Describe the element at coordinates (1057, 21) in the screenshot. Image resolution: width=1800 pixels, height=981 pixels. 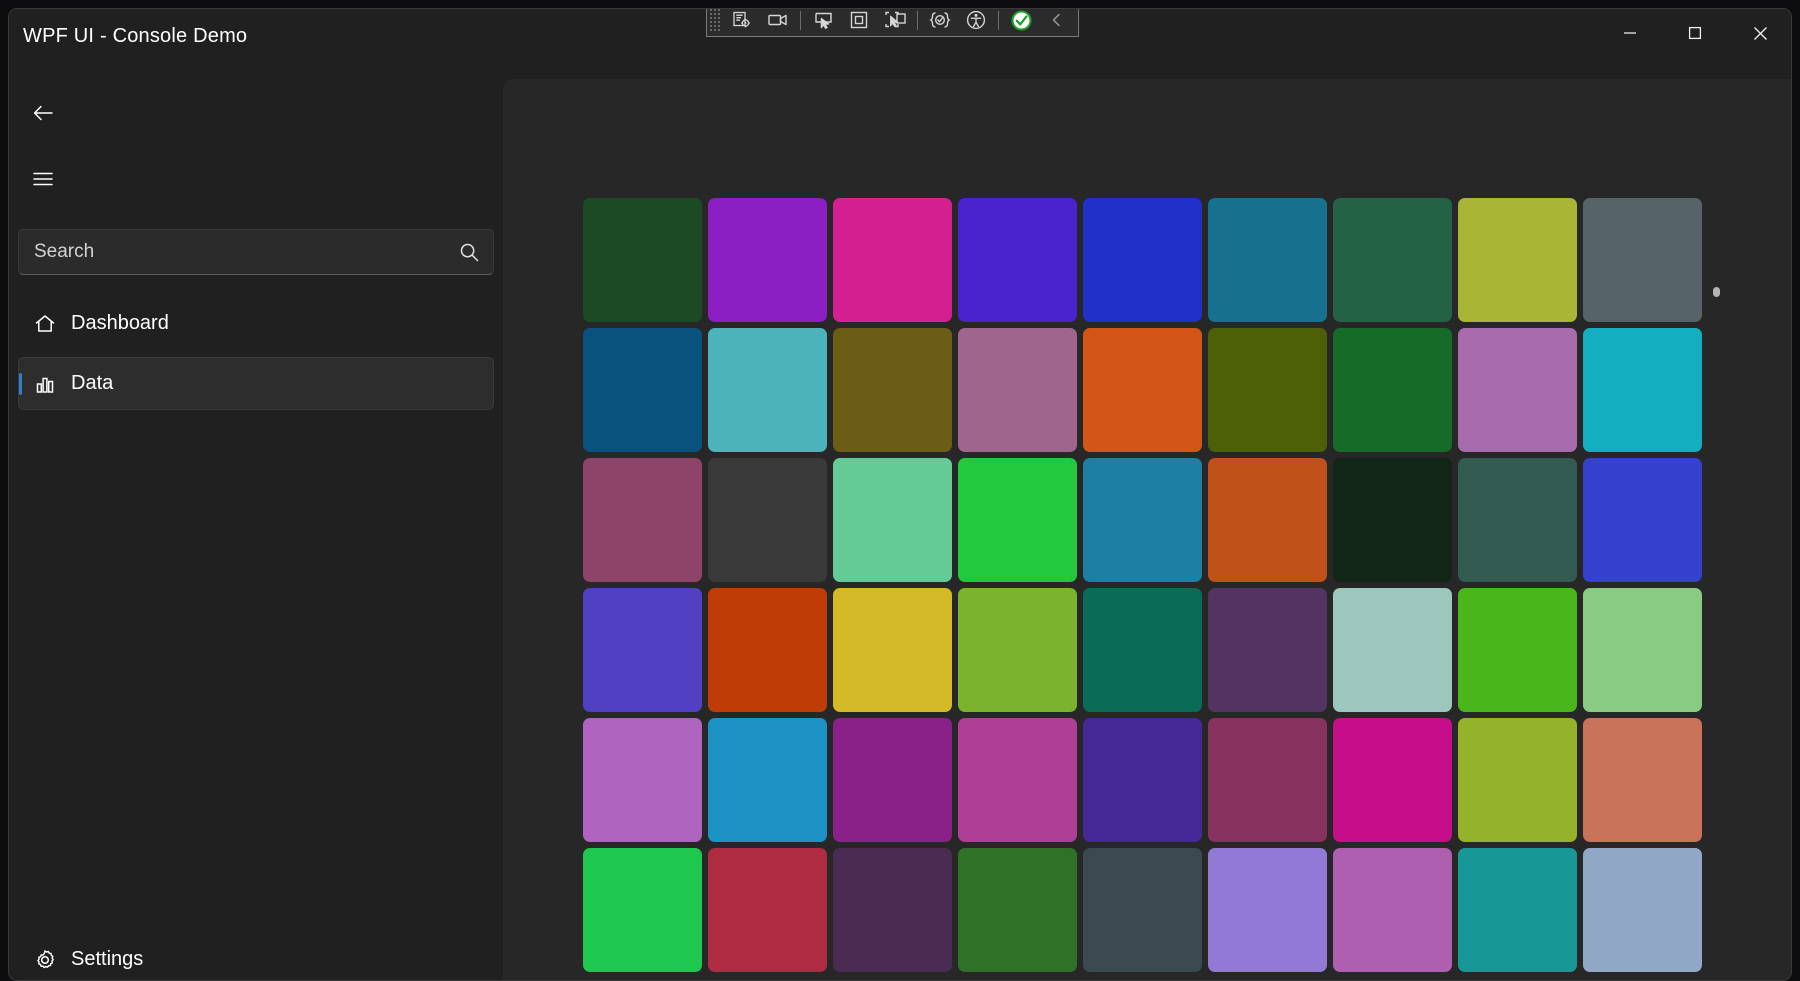
I see `collapse-toolbar-icon` at that location.